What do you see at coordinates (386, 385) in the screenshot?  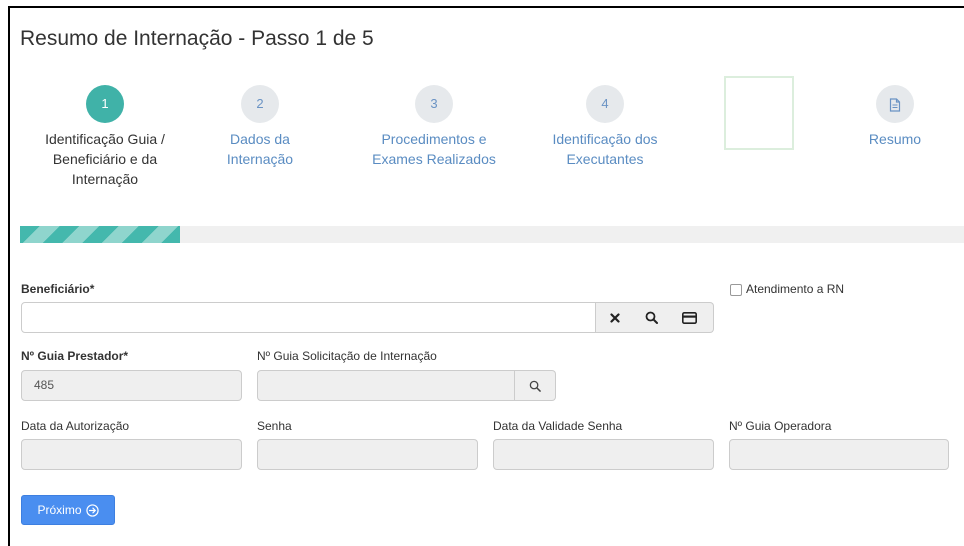 I see `guia-solicitacao-field` at bounding box center [386, 385].